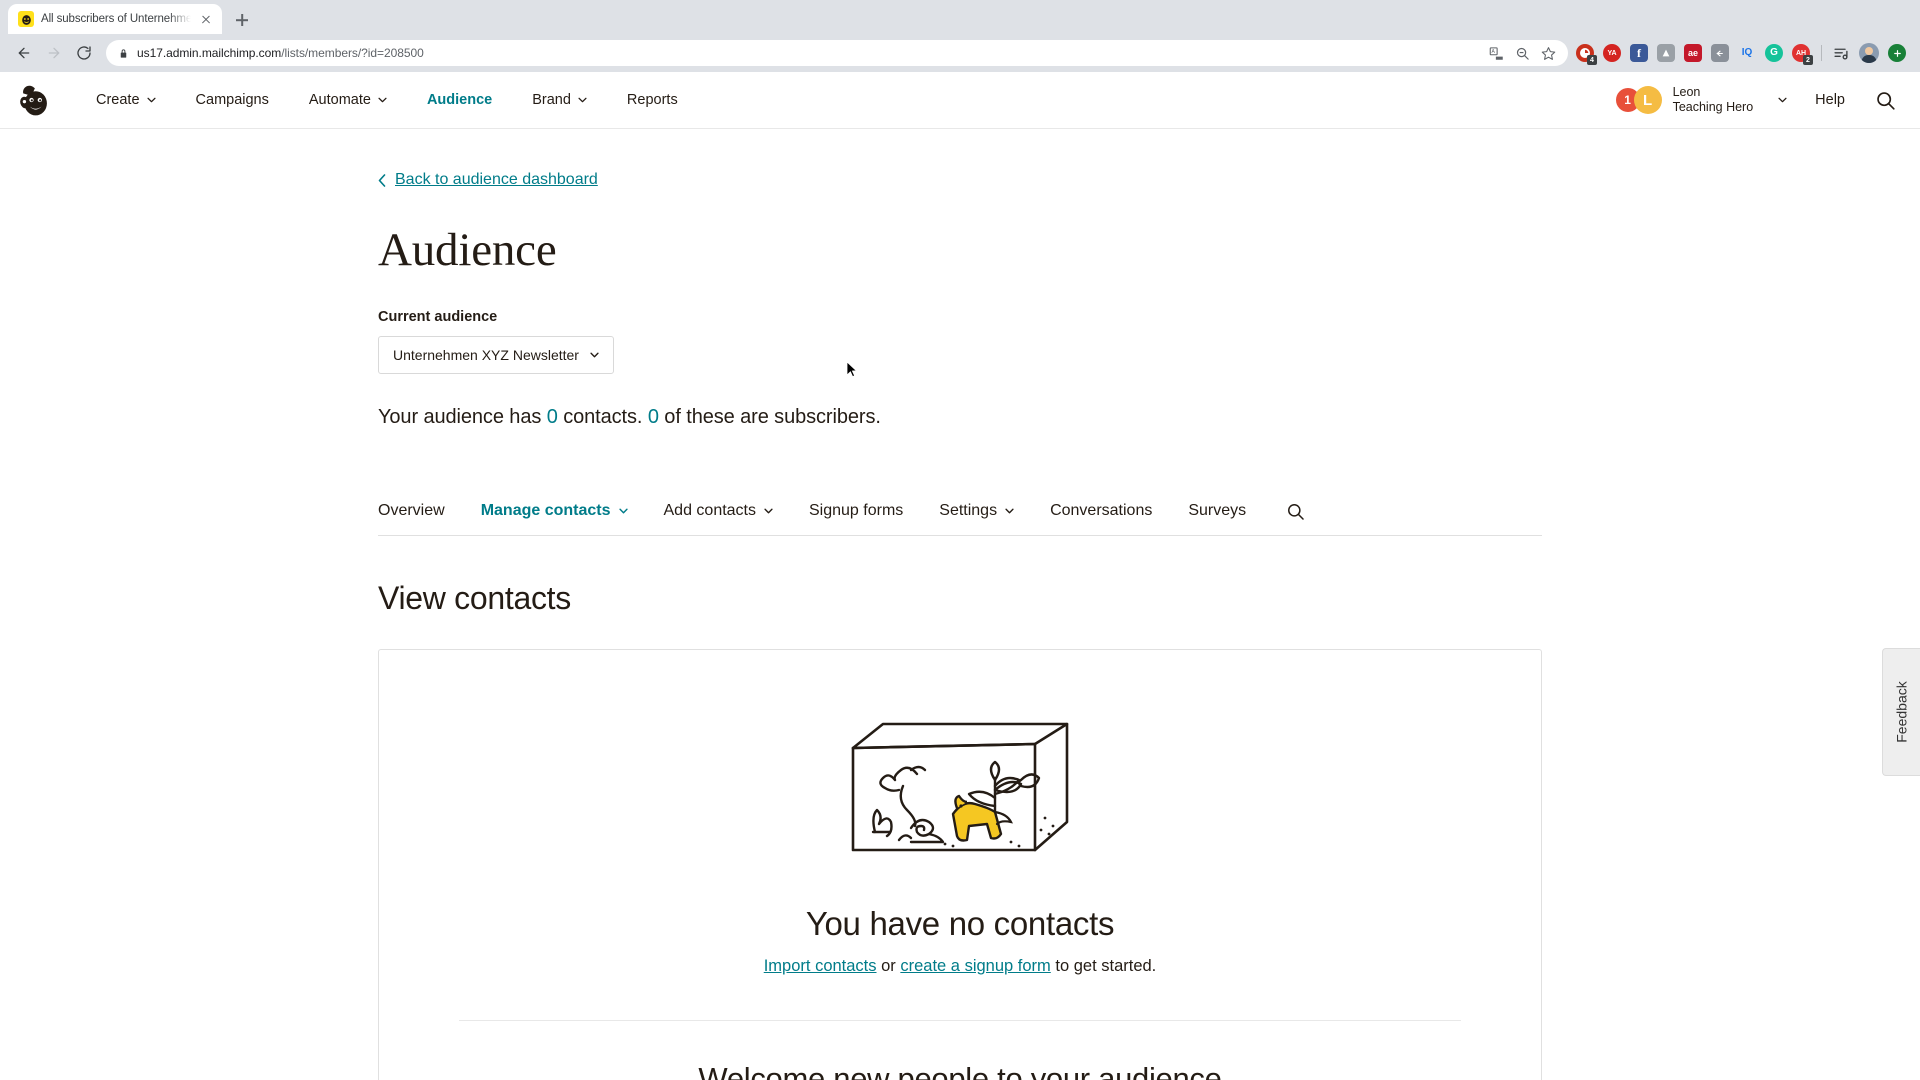 This screenshot has height=1080, width=1920. What do you see at coordinates (462, 416) in the screenshot?
I see `stats-prefix: Your audience has` at bounding box center [462, 416].